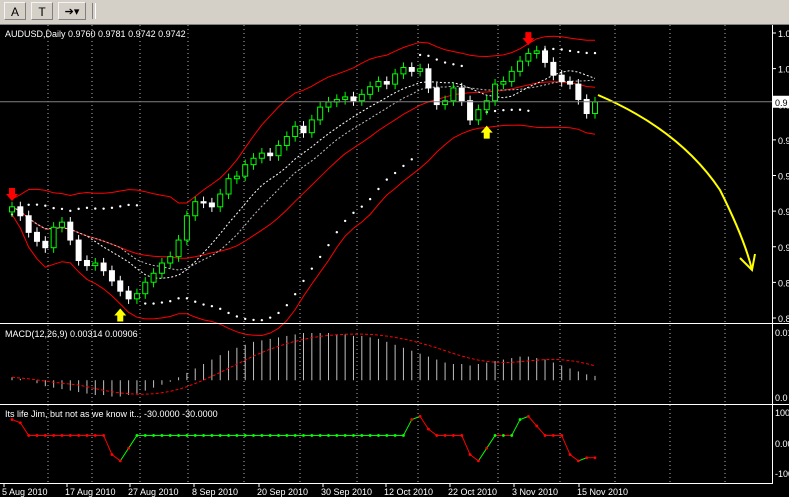 Image resolution: width=789 pixels, height=497 pixels. Describe the element at coordinates (90, 492) in the screenshot. I see `time-tick-label: 17 Aug 2010` at that location.